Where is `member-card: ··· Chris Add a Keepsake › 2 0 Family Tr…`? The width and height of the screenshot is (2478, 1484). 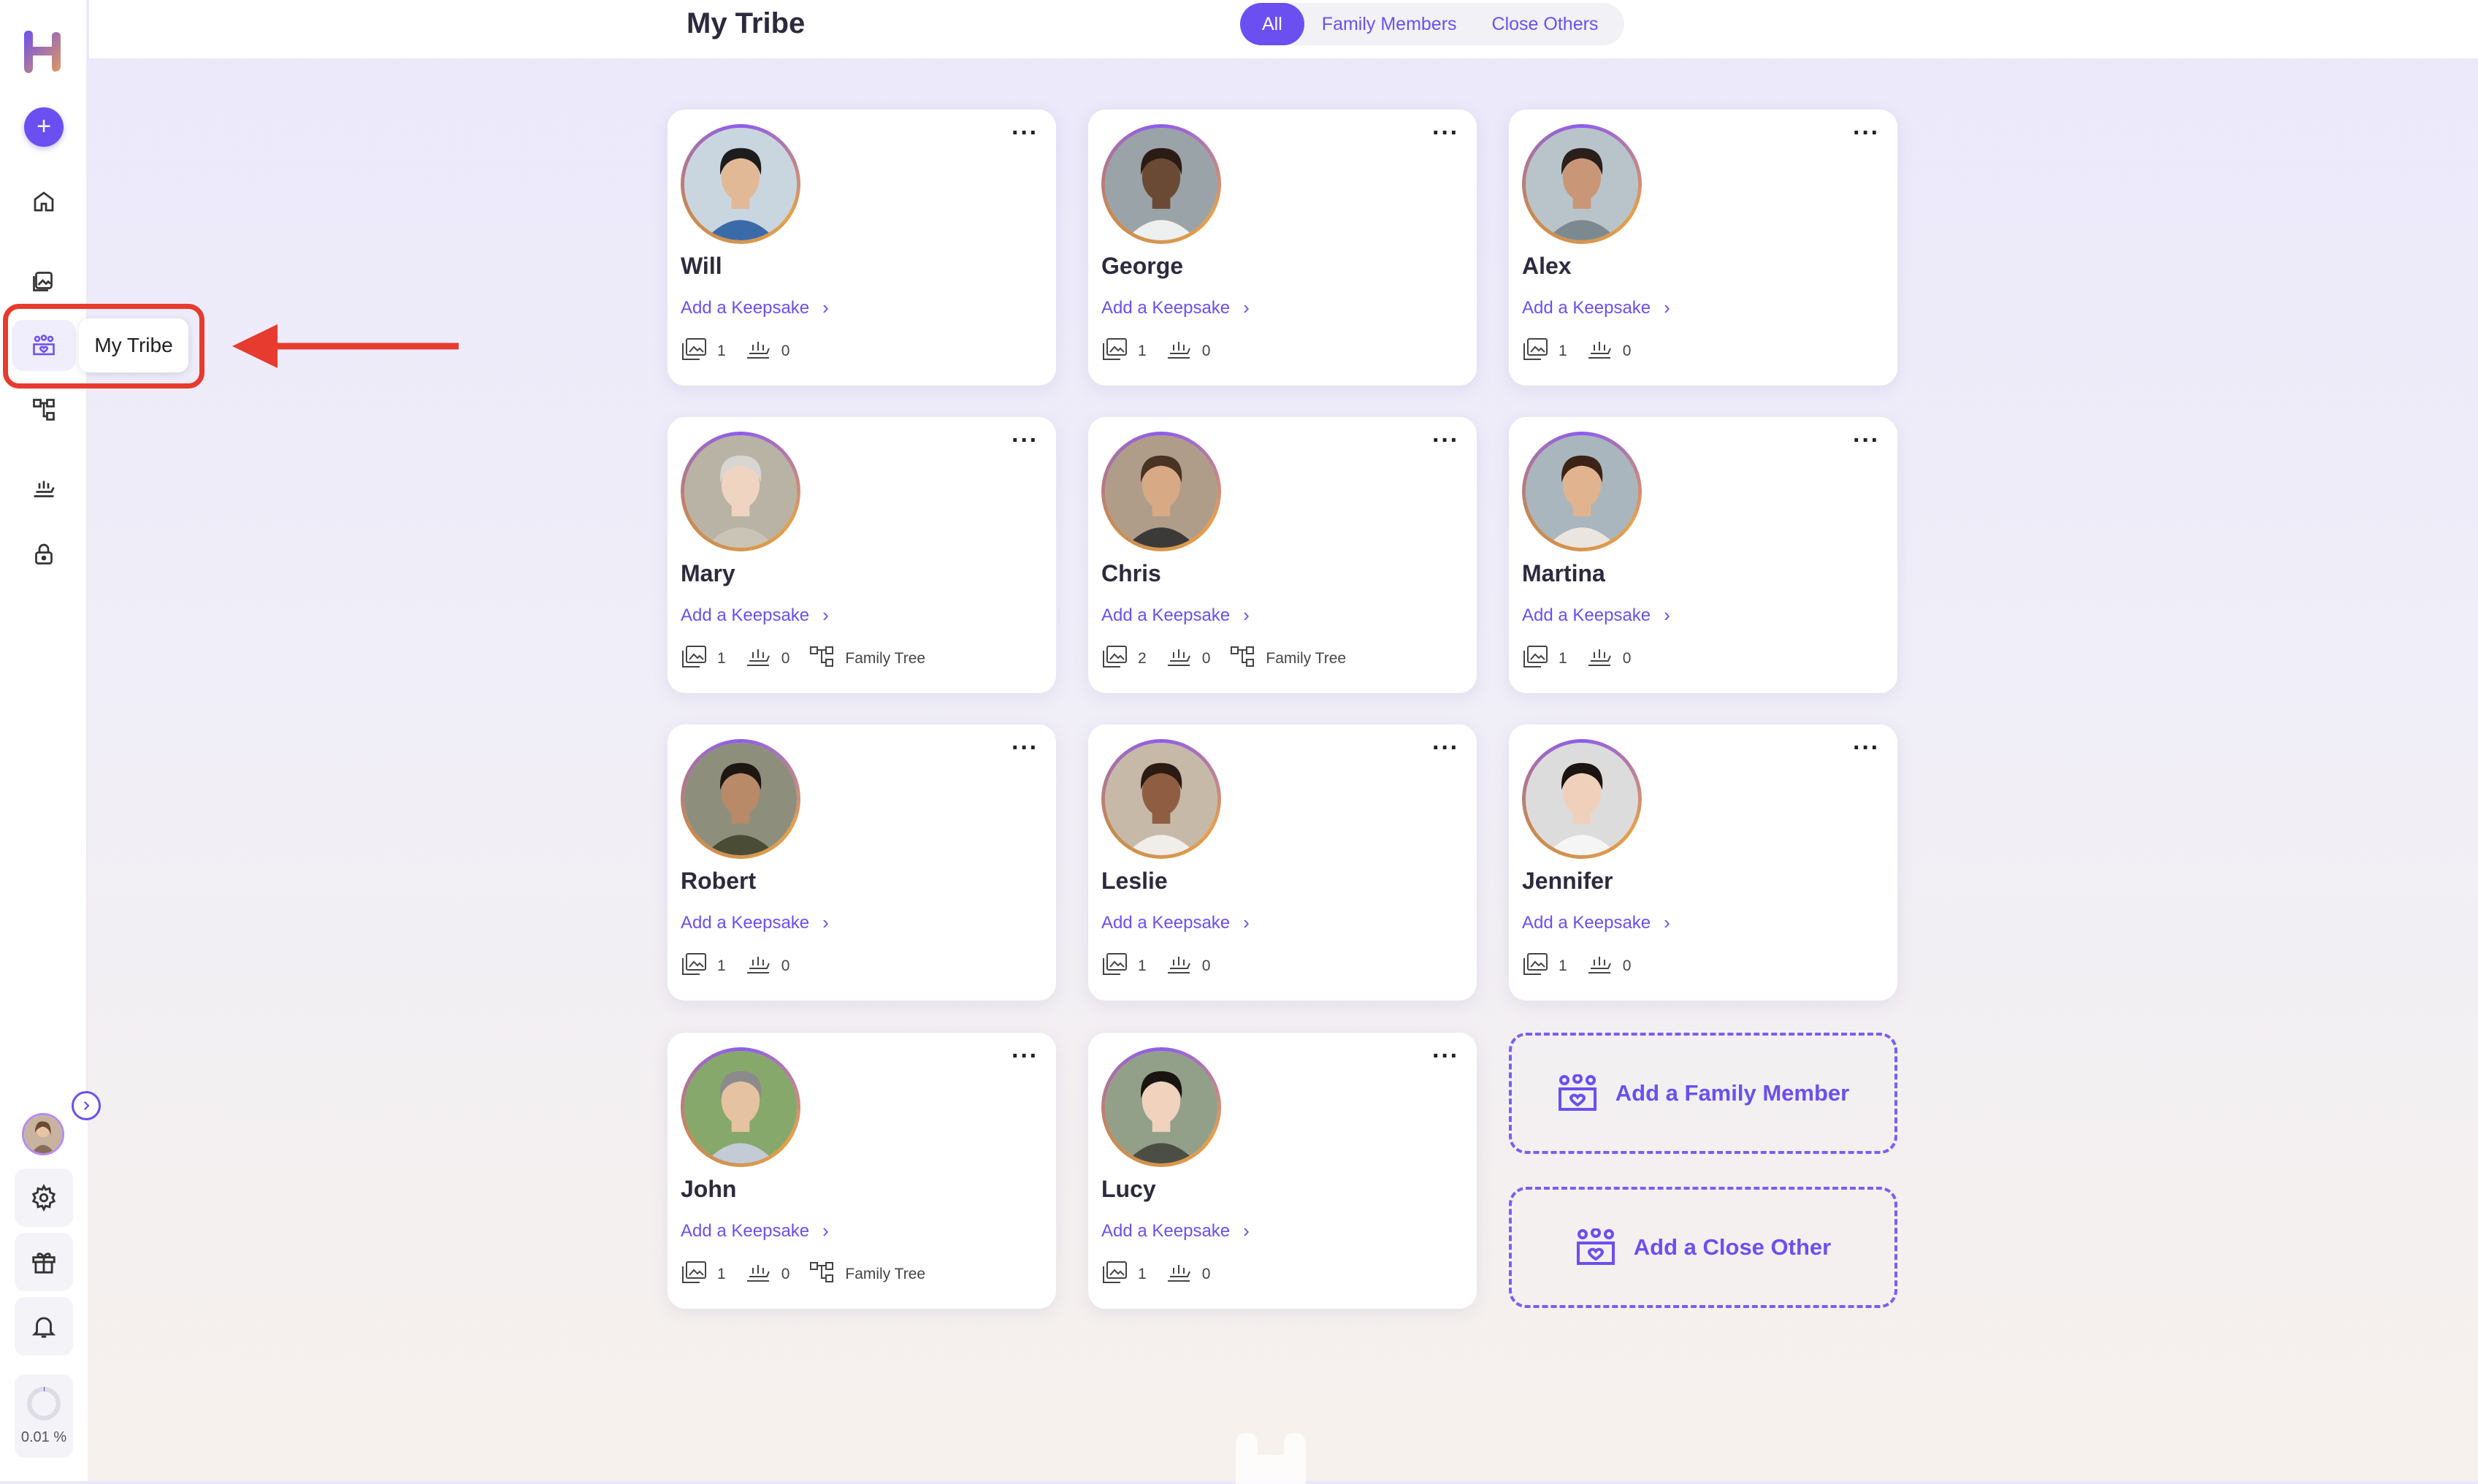 member-card: ··· Chris Add a Keepsake › 2 0 Family Tr… is located at coordinates (1282, 555).